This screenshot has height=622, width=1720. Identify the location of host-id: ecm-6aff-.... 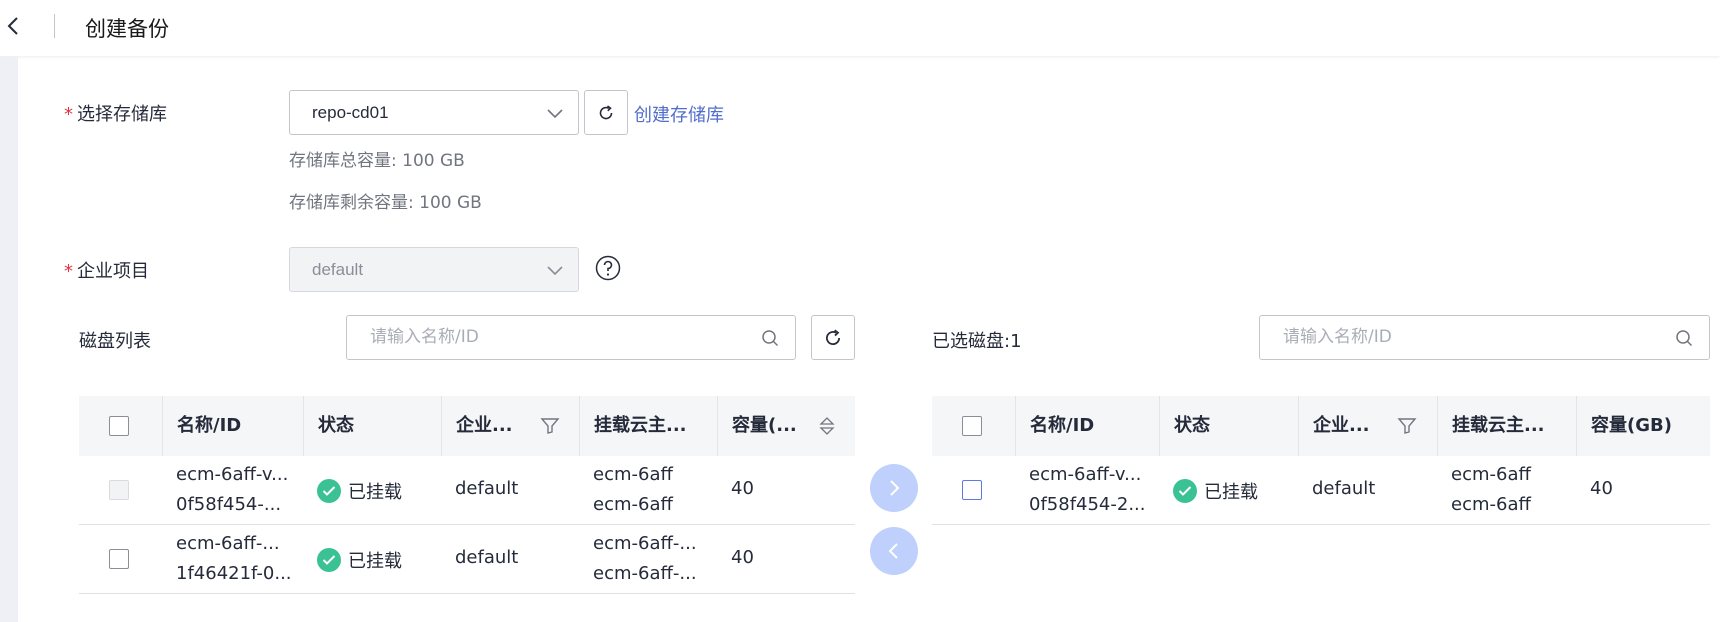
(645, 573).